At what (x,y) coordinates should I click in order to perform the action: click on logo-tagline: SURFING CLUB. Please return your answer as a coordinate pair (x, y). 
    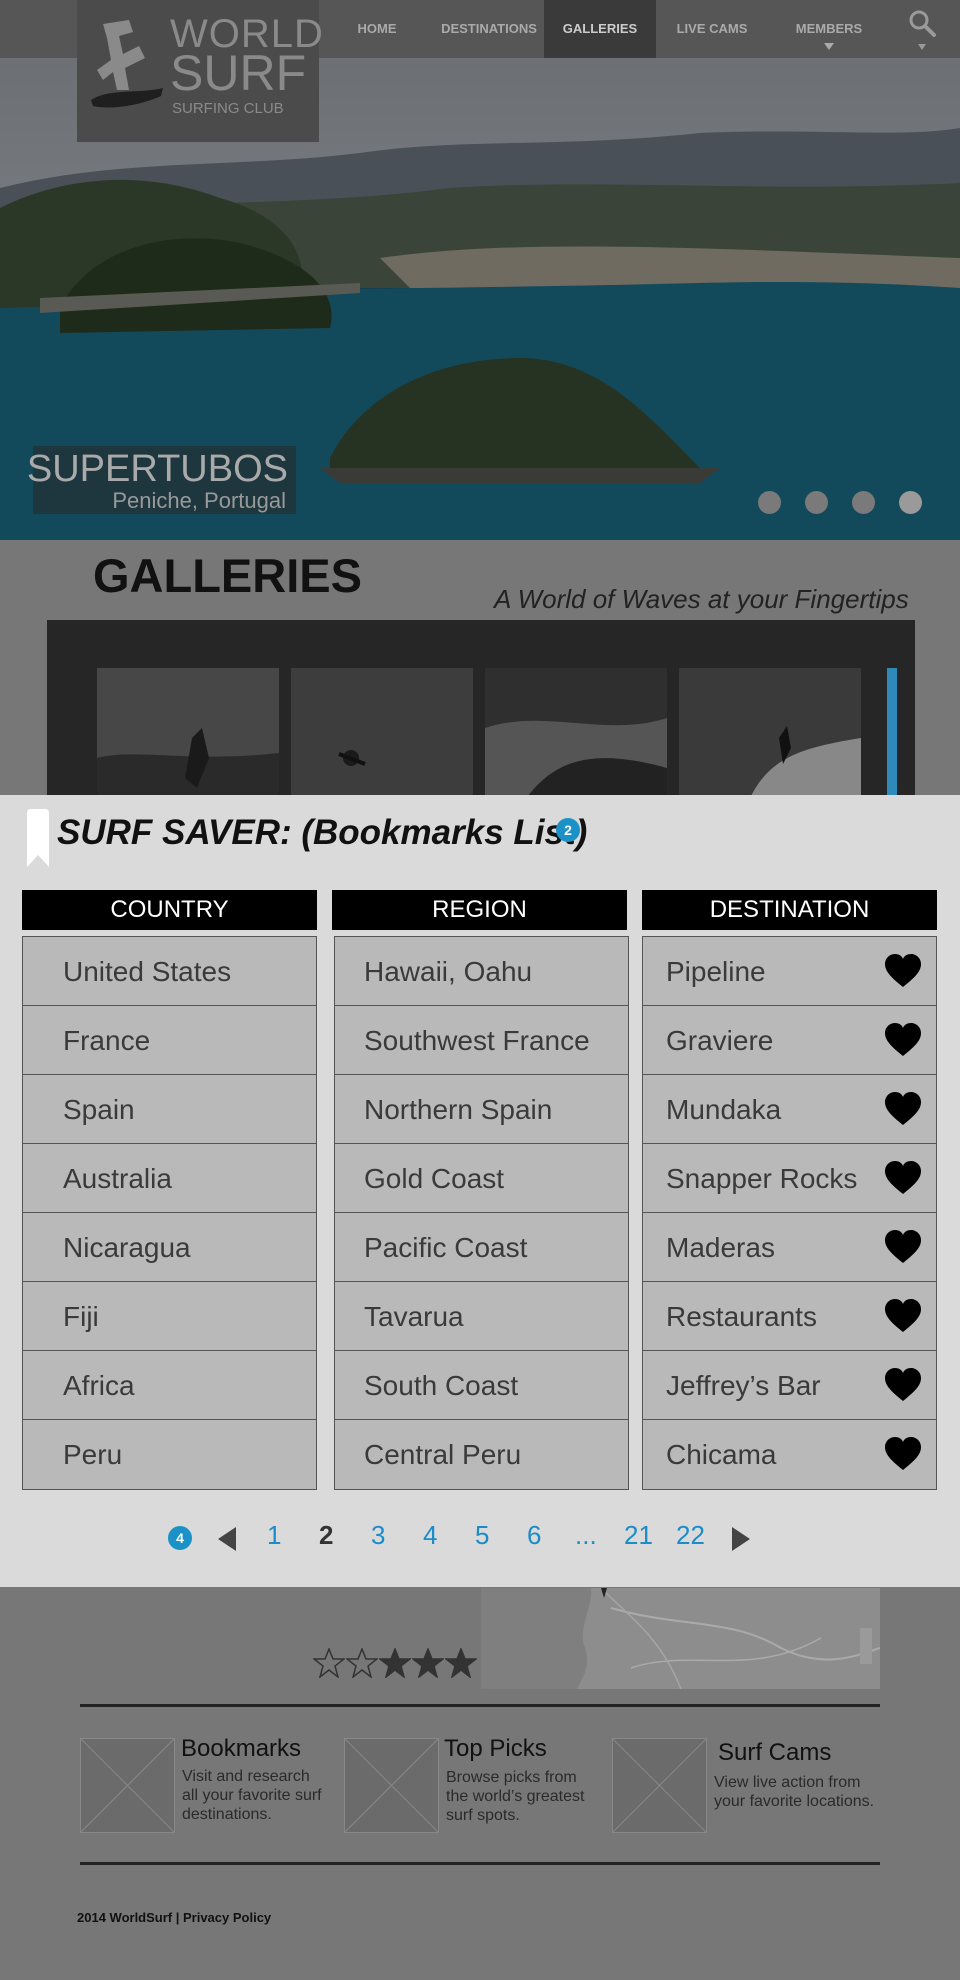
    Looking at the image, I should click on (228, 108).